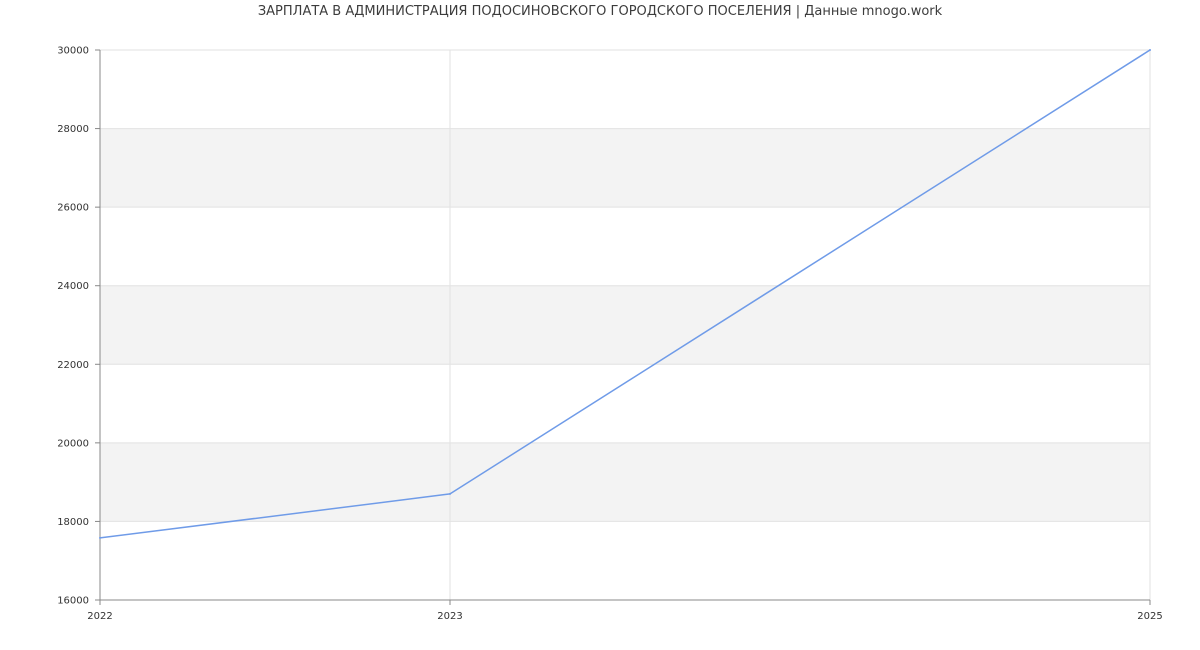  Describe the element at coordinates (73, 51) in the screenshot. I see `y-tick-label: 30000` at that location.